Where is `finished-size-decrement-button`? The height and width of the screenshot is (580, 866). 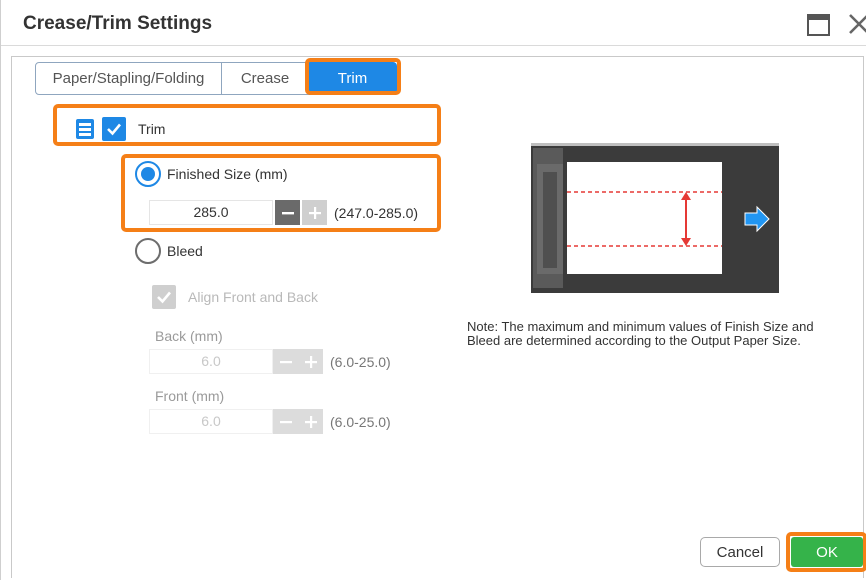 finished-size-decrement-button is located at coordinates (287, 212).